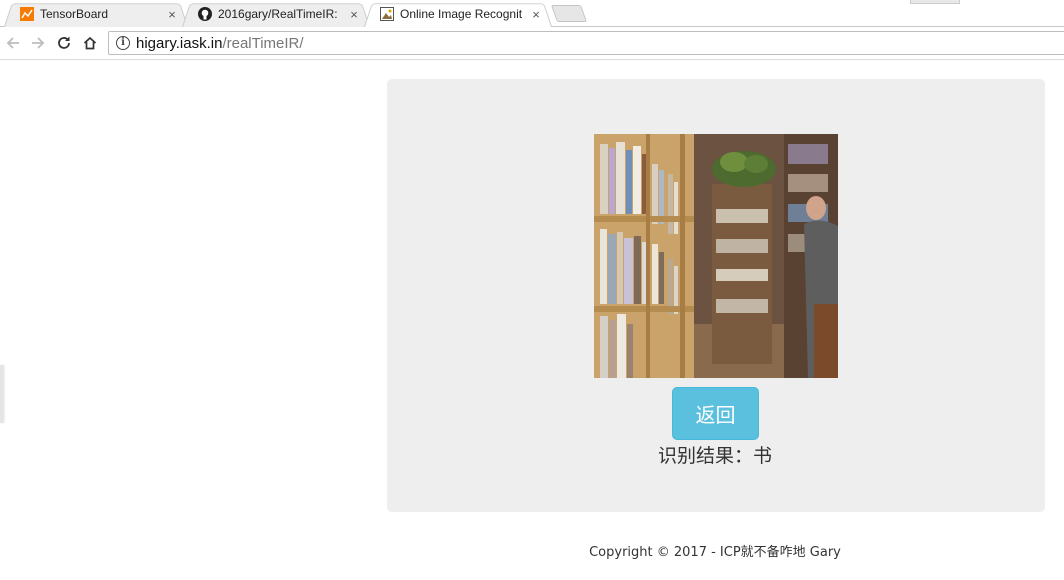 The height and width of the screenshot is (580, 1064). I want to click on tab-online-image-recognition: Online Image Recognit ×, so click(458, 14).